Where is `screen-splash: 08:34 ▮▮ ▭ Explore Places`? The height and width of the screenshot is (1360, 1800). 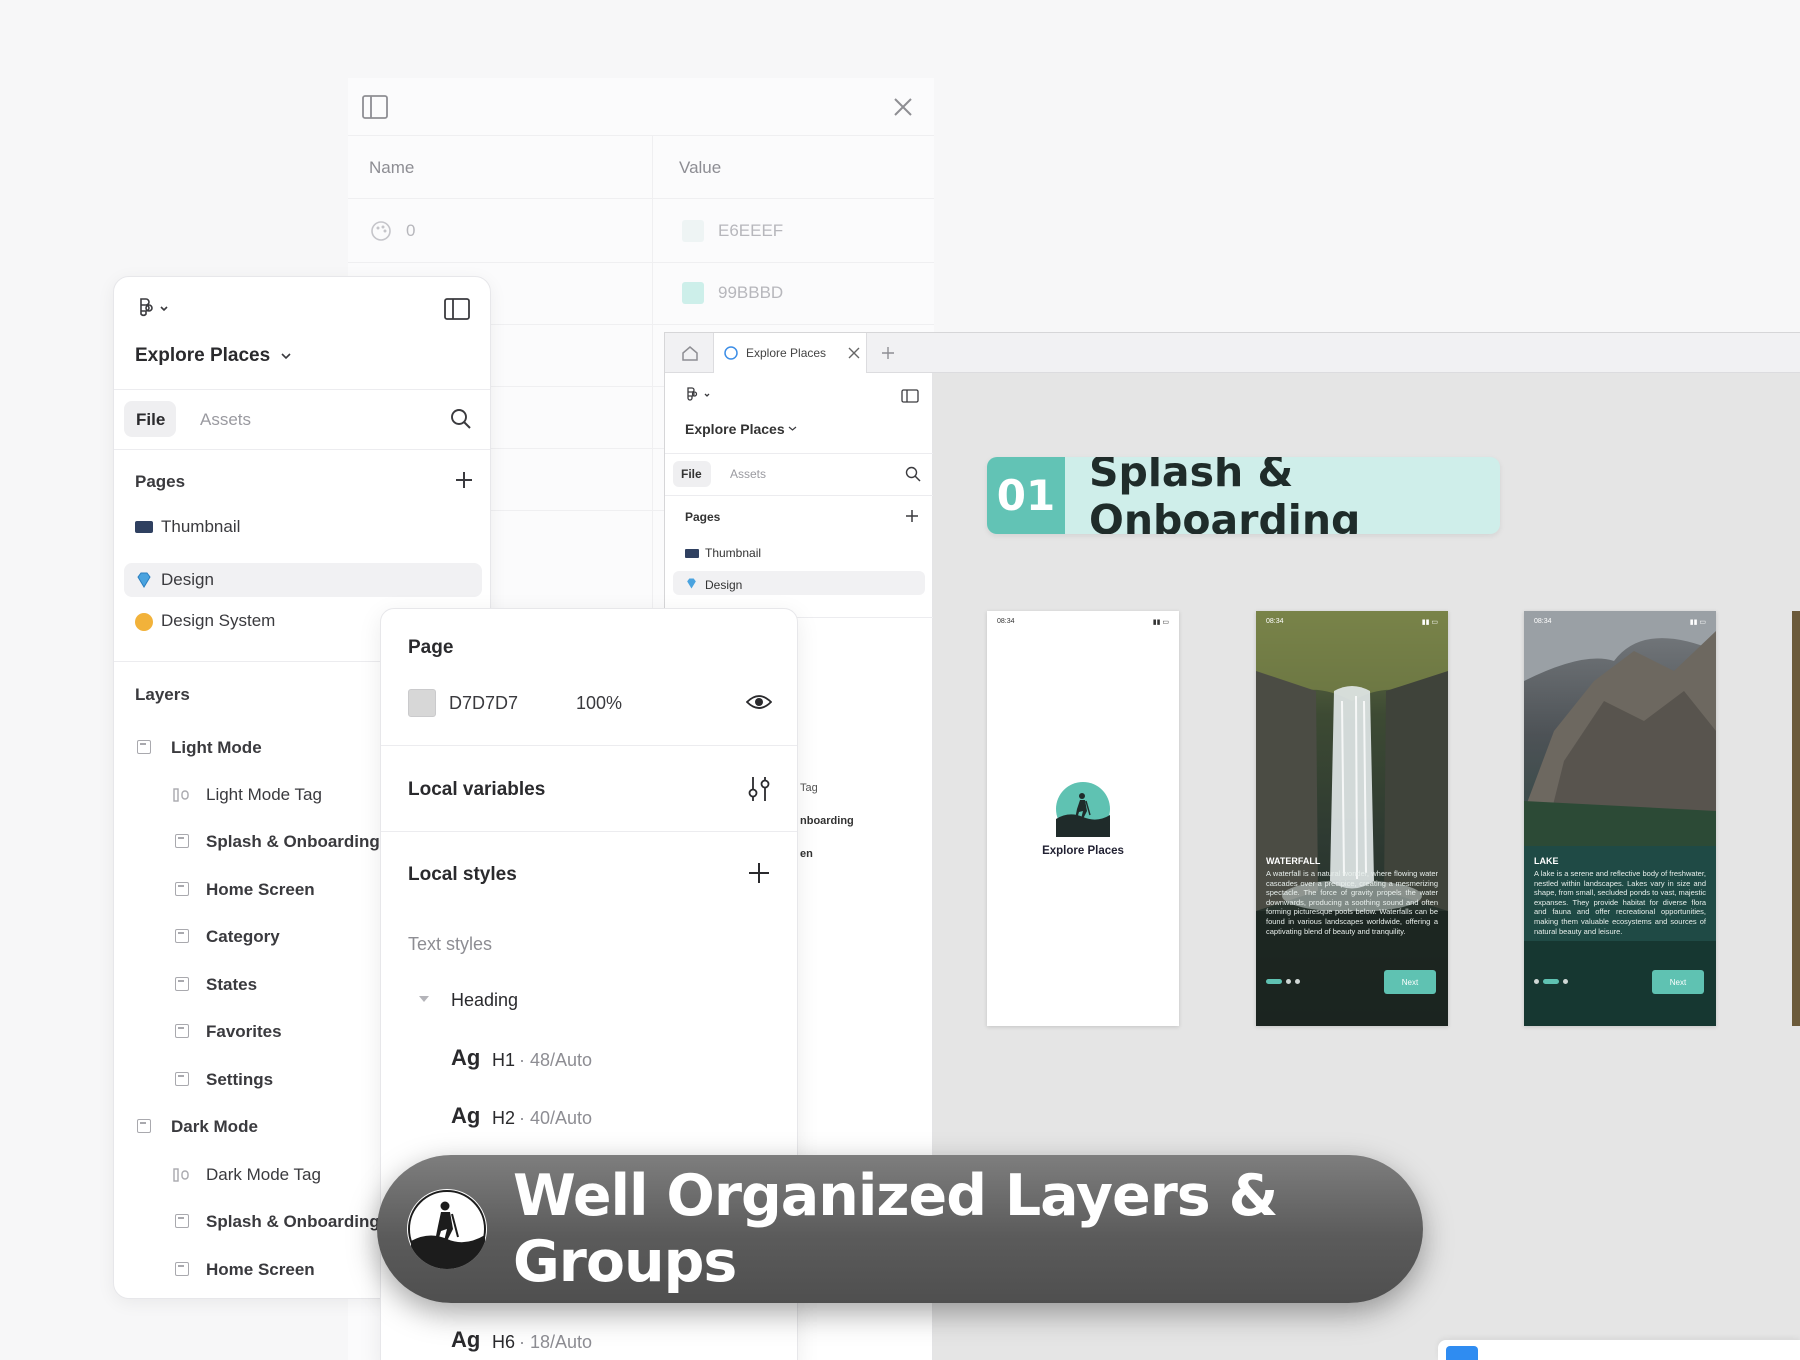
screen-splash: 08:34 ▮▮ ▭ Explore Places is located at coordinates (1083, 818).